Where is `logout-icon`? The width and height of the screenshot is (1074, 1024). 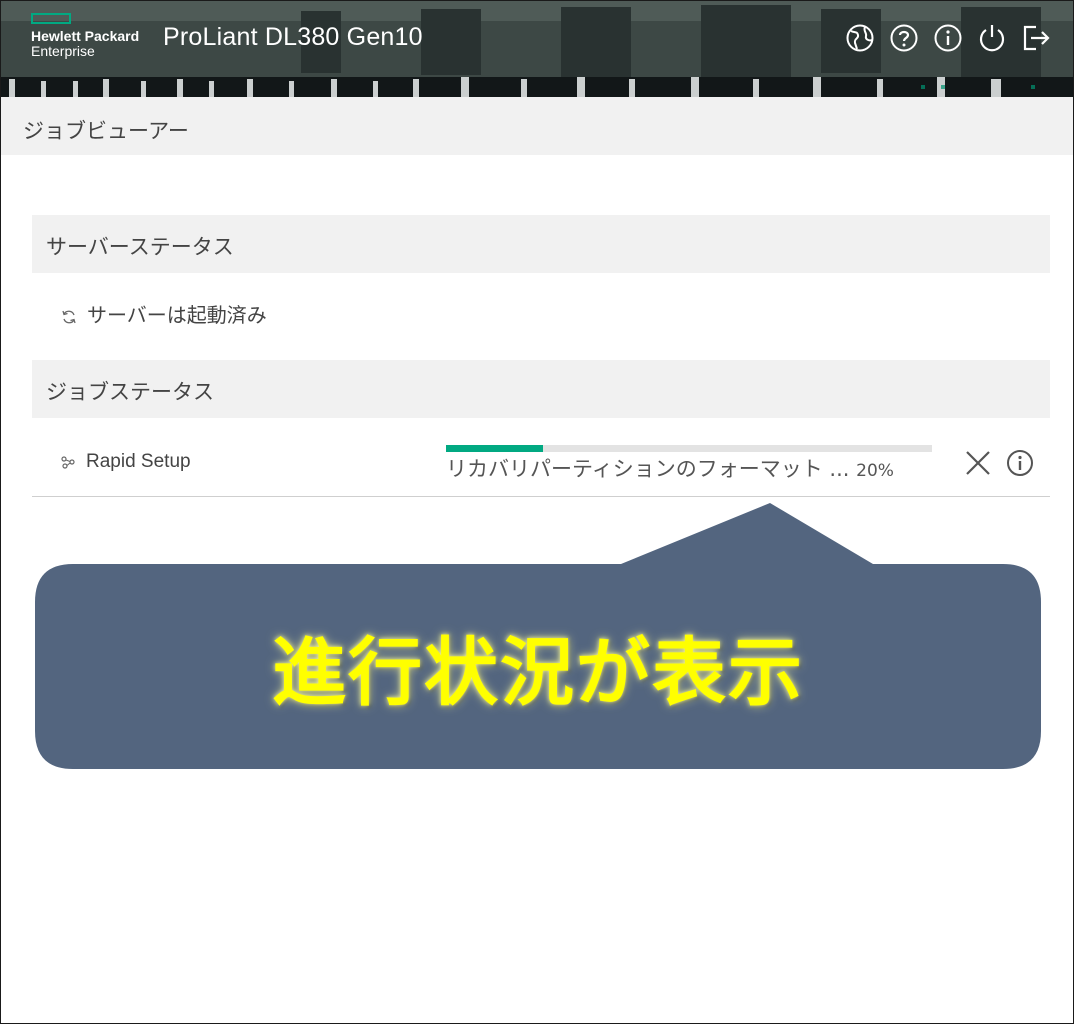
logout-icon is located at coordinates (1036, 38).